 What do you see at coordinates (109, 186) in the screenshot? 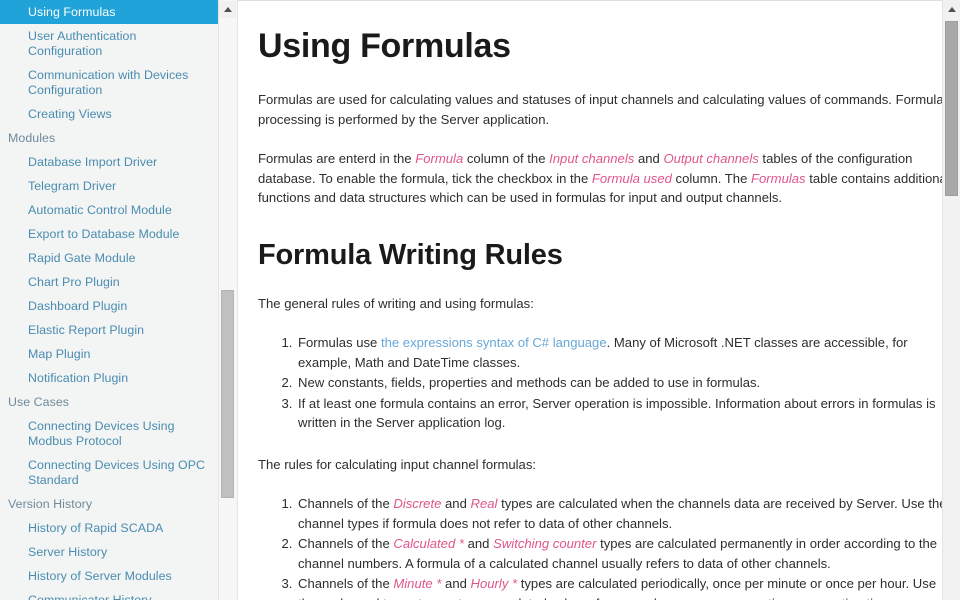
I see `sidebar-item-telegram-driver: Telegram Driver` at bounding box center [109, 186].